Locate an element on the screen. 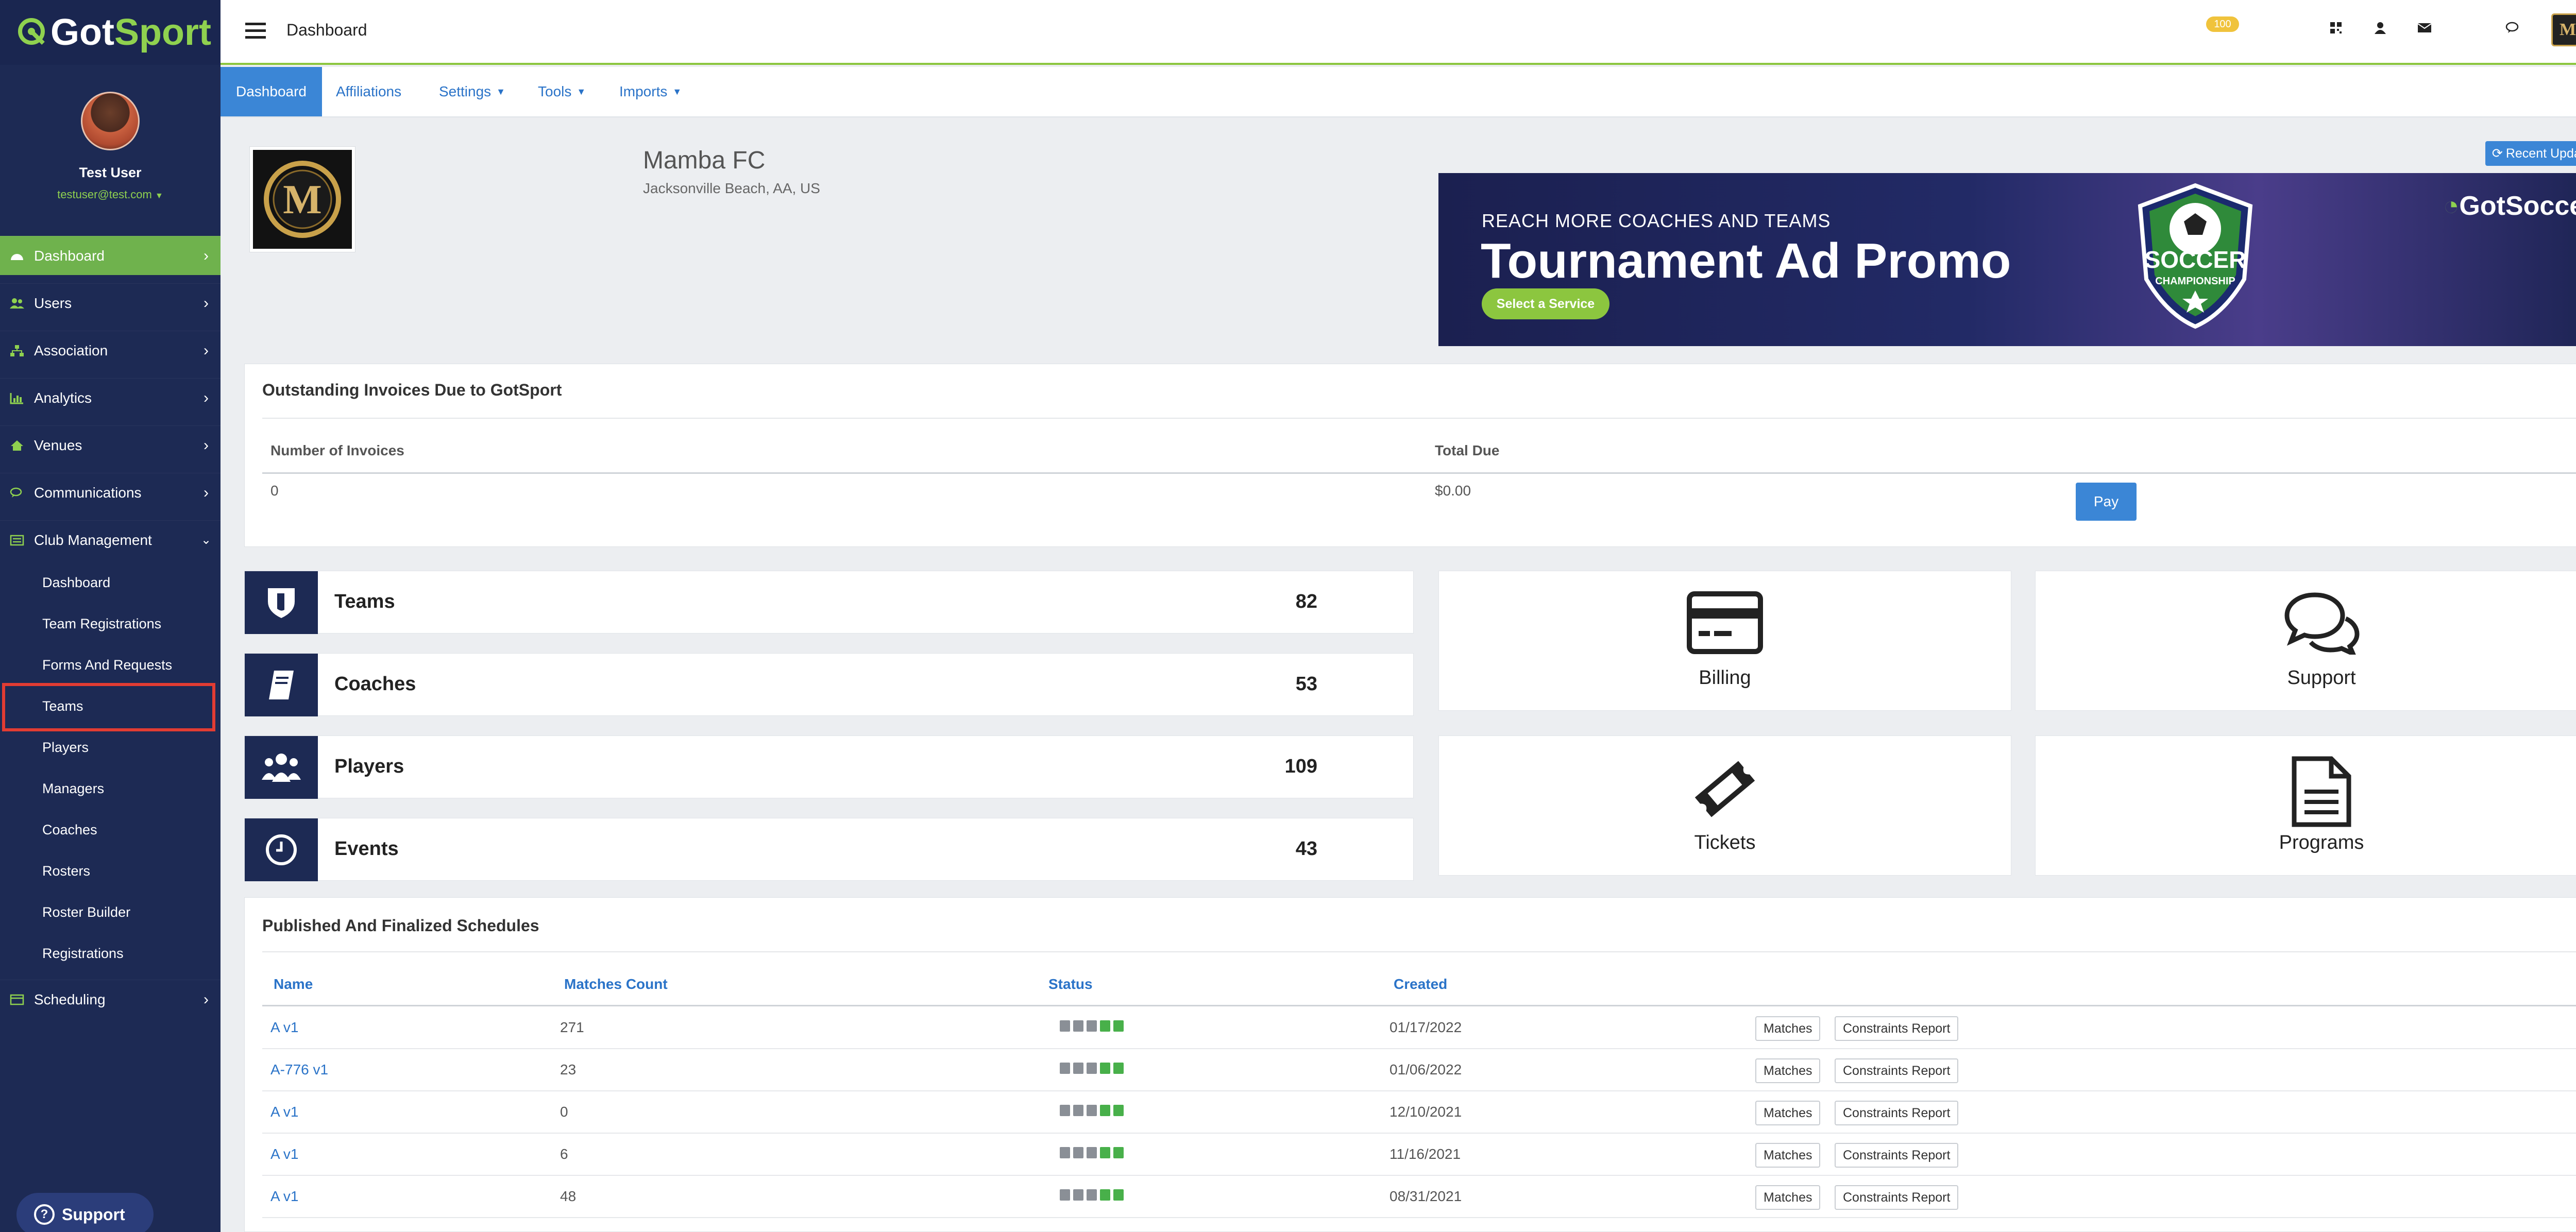 Image resolution: width=2576 pixels, height=1232 pixels. select-service-button: Select a Service is located at coordinates (1545, 303).